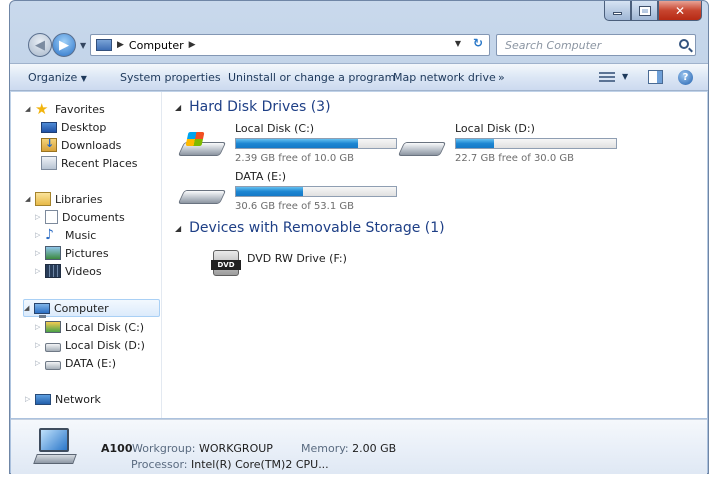 The image size is (717, 481). What do you see at coordinates (89, 163) in the screenshot?
I see `nav-recent-places: Recent Places` at bounding box center [89, 163].